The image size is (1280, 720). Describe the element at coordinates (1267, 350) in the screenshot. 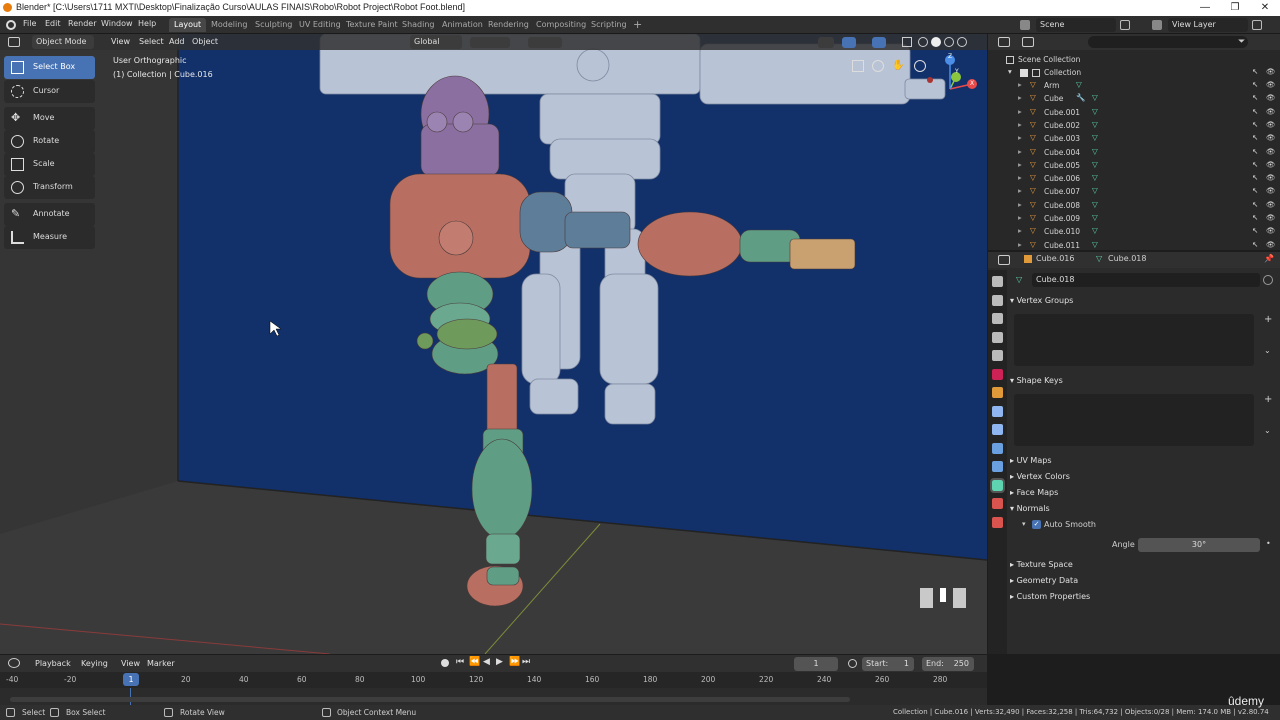

I see `vertex-group-menu-icon: ⌄` at that location.